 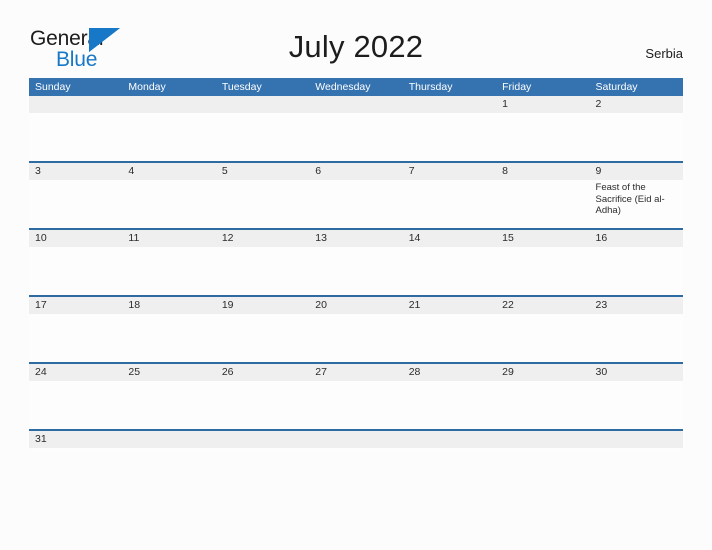 I want to click on day-number: 15, so click(x=543, y=238).